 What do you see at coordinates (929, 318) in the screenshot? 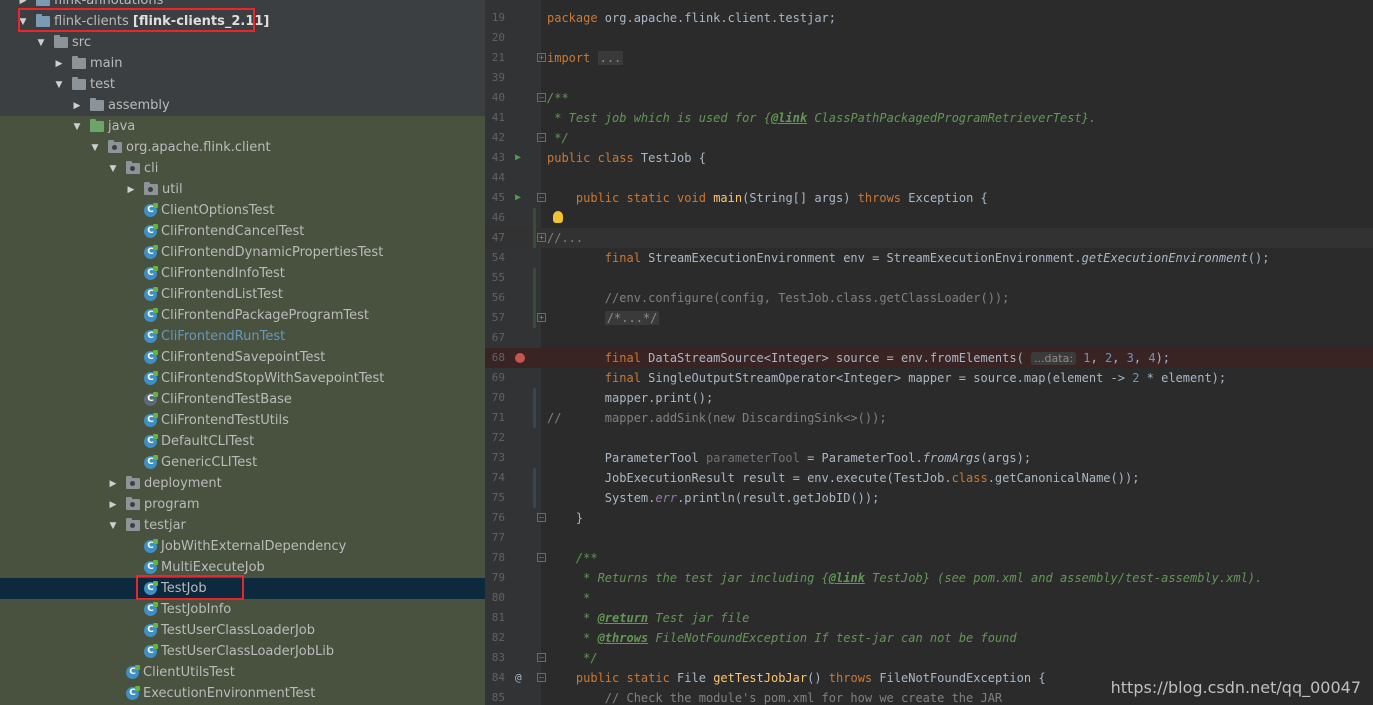
I see `code-line: 57 + /*...*/` at bounding box center [929, 318].